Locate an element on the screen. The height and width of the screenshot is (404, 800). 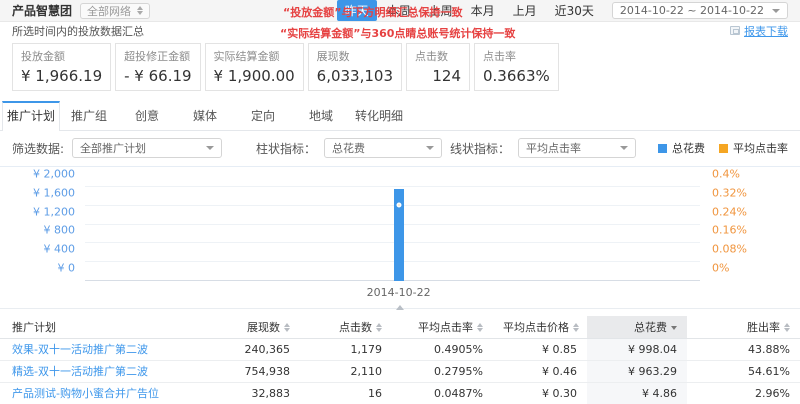
column-label: 平均点击价格 is located at coordinates (536, 327).